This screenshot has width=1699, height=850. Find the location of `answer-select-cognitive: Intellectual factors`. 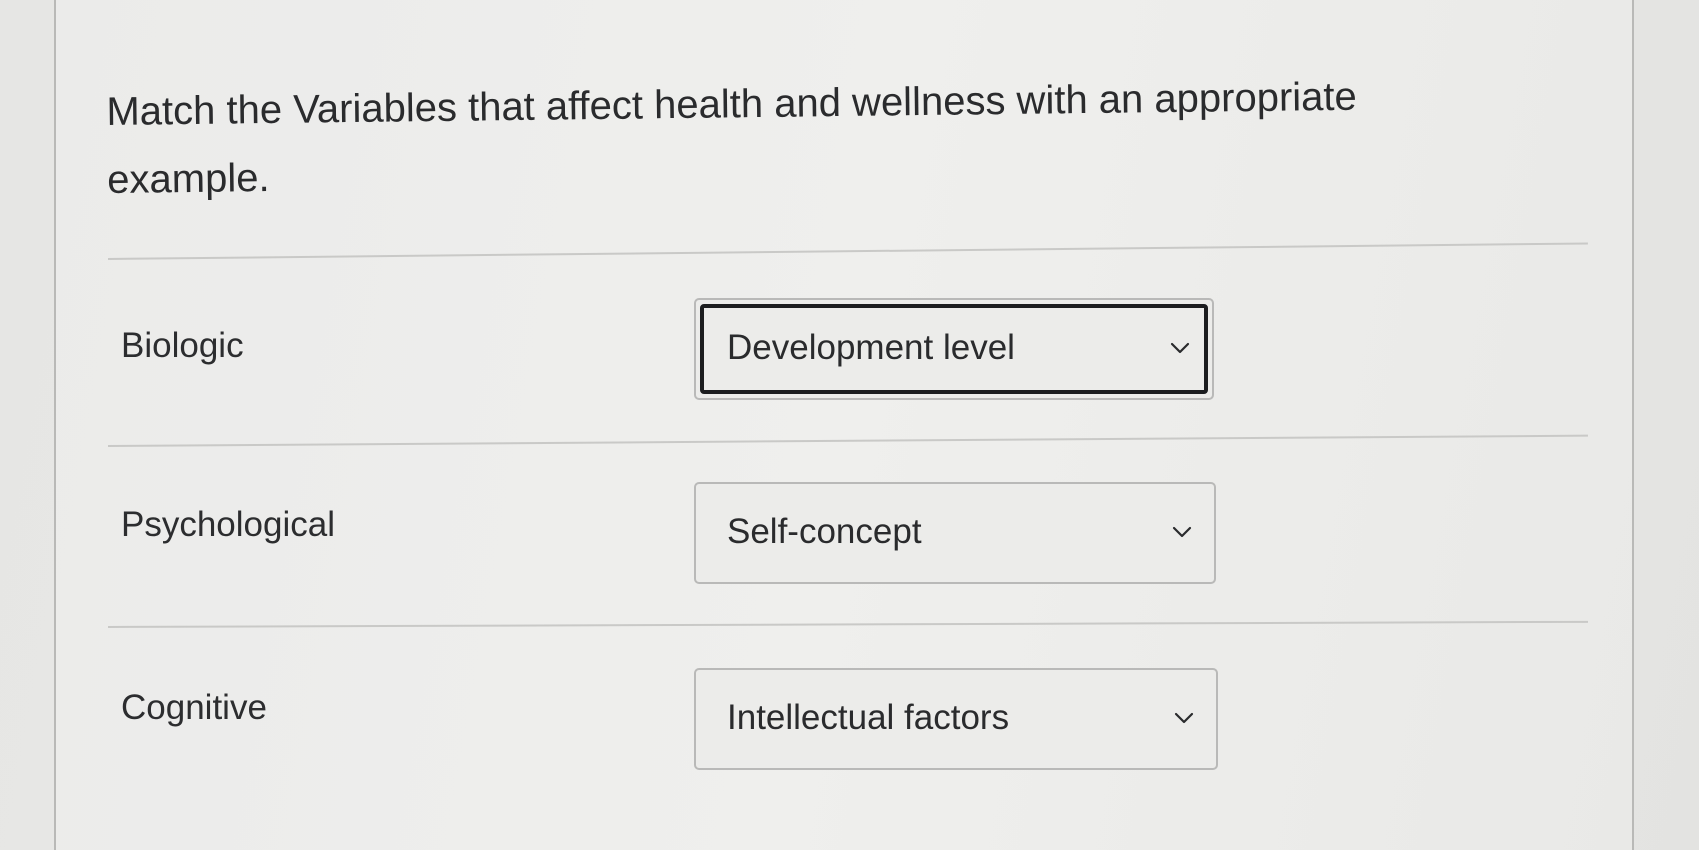

answer-select-cognitive: Intellectual factors is located at coordinates (956, 719).